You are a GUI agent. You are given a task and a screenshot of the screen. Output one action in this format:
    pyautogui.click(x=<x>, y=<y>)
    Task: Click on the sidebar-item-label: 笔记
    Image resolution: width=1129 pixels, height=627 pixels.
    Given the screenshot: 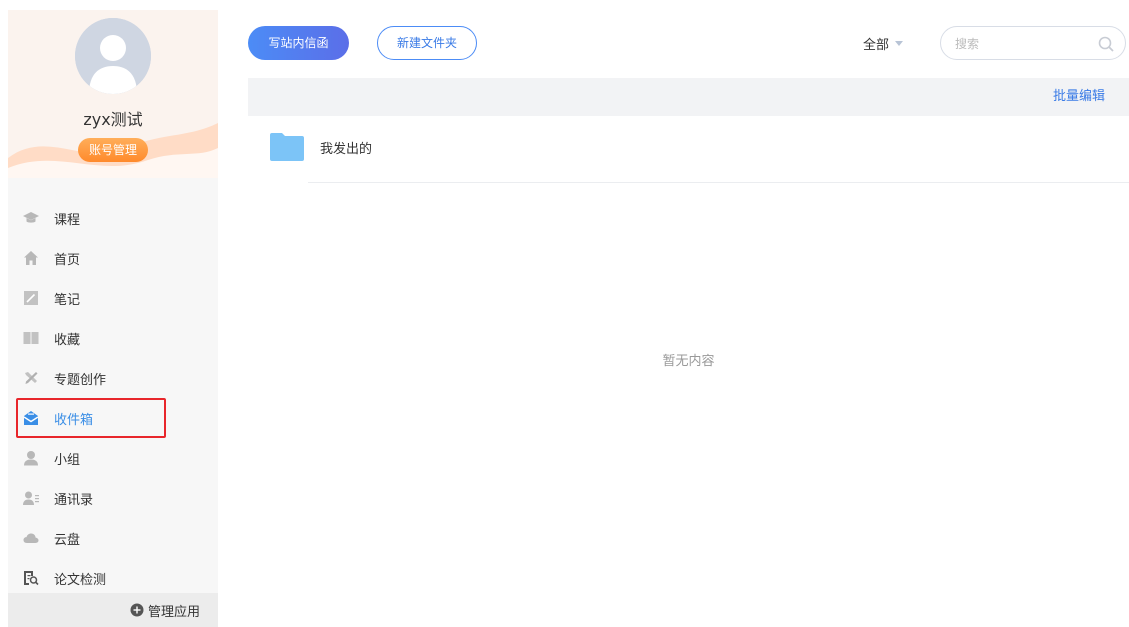 What is the action you would take?
    pyautogui.click(x=67, y=300)
    